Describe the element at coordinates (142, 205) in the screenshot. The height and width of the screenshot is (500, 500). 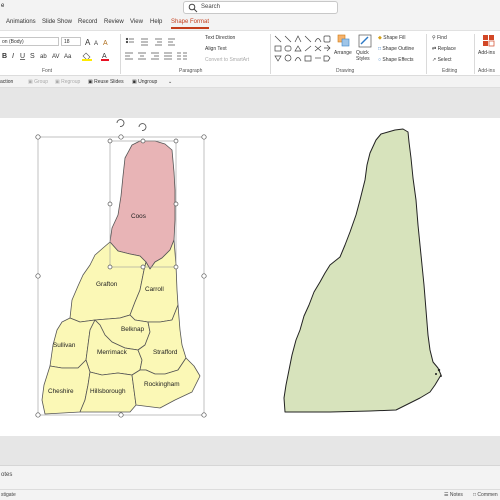
I see `county-coos` at that location.